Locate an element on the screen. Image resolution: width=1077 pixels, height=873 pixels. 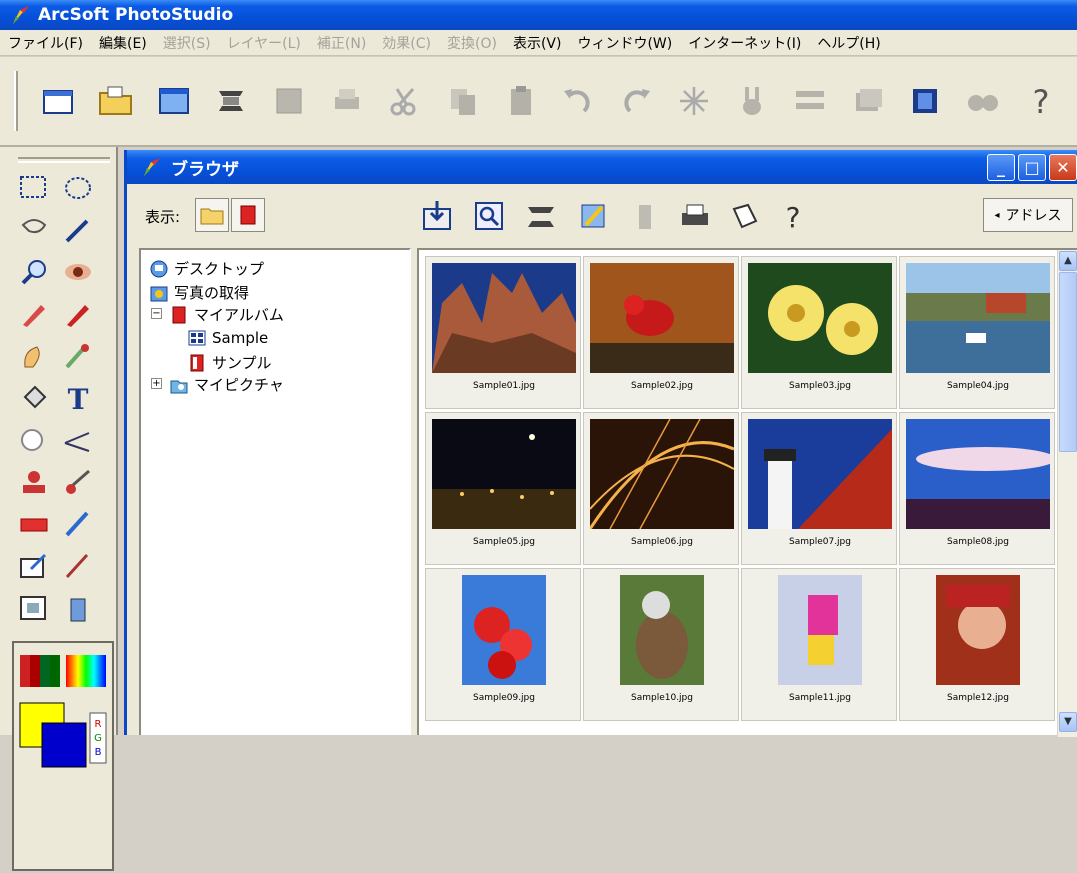
thumbnail-item: Sample08.jpg is located at coordinates (977, 488).